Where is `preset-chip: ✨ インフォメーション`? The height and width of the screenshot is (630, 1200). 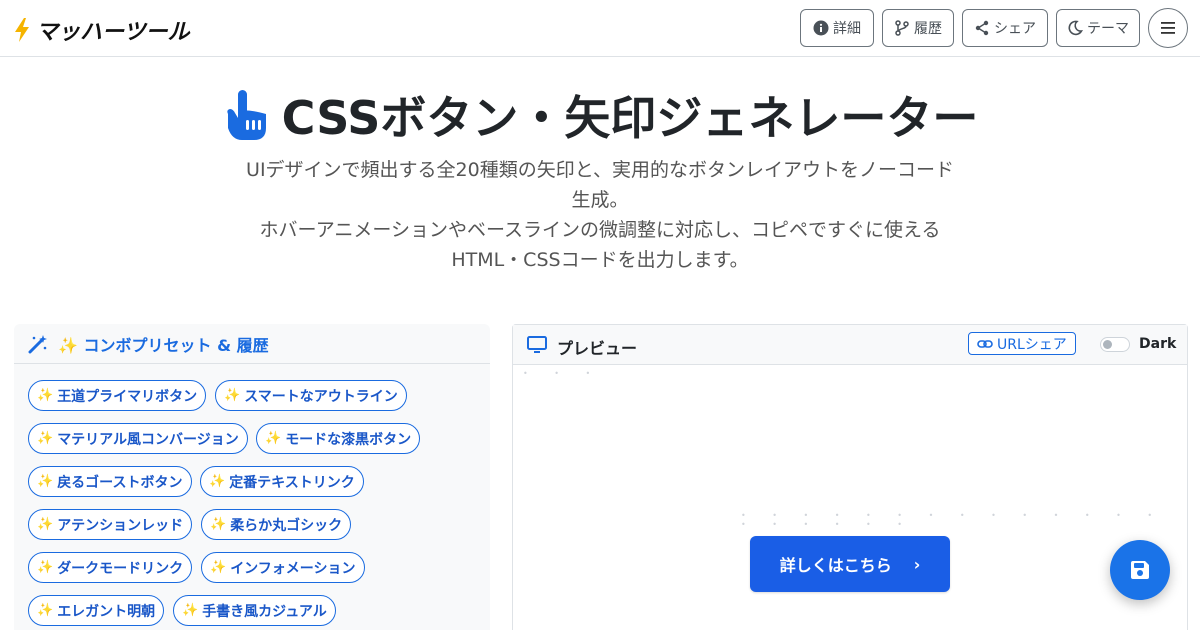 preset-chip: ✨ インフォメーション is located at coordinates (283, 567).